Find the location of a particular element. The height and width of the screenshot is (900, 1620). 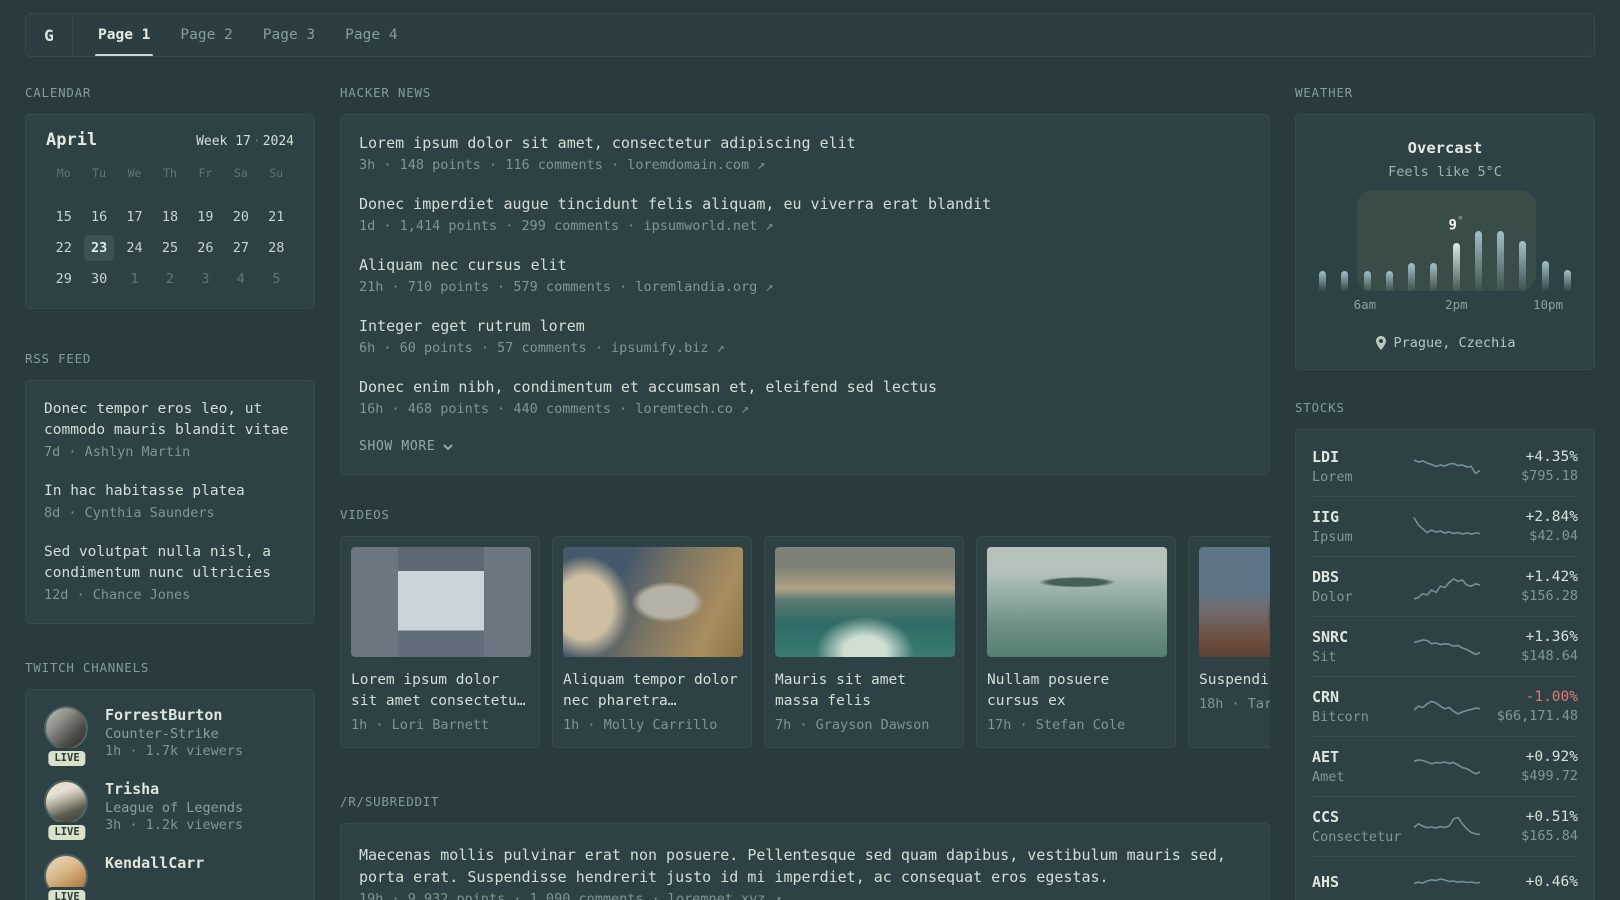

page-tab: Page 3 is located at coordinates (289, 35).